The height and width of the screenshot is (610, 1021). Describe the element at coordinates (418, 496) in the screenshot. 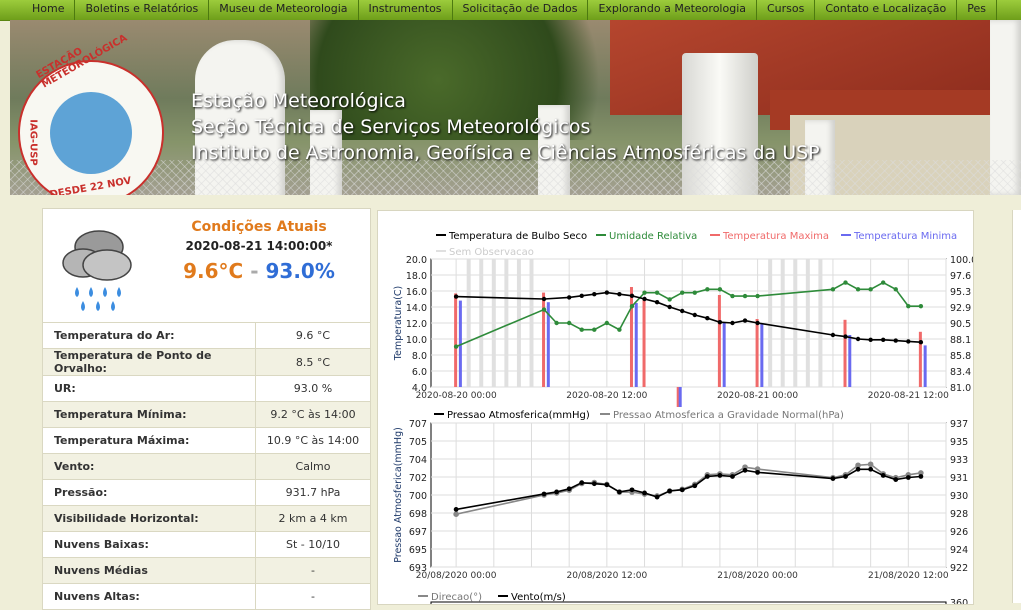

I see `y-tick-label: 700` at that location.